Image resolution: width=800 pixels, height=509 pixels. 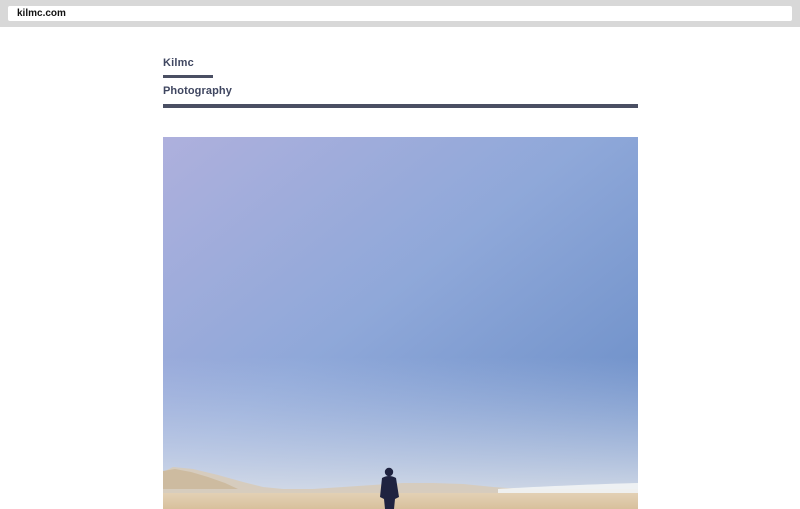 I want to click on site-title-underline, so click(x=188, y=76).